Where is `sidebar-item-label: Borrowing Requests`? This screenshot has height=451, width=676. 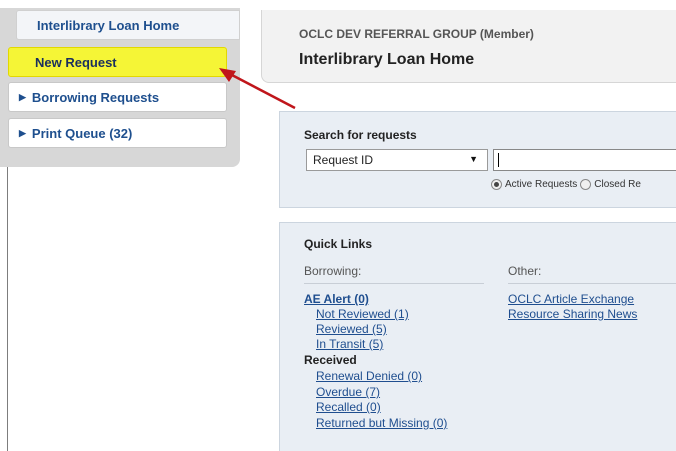 sidebar-item-label: Borrowing Requests is located at coordinates (95, 97).